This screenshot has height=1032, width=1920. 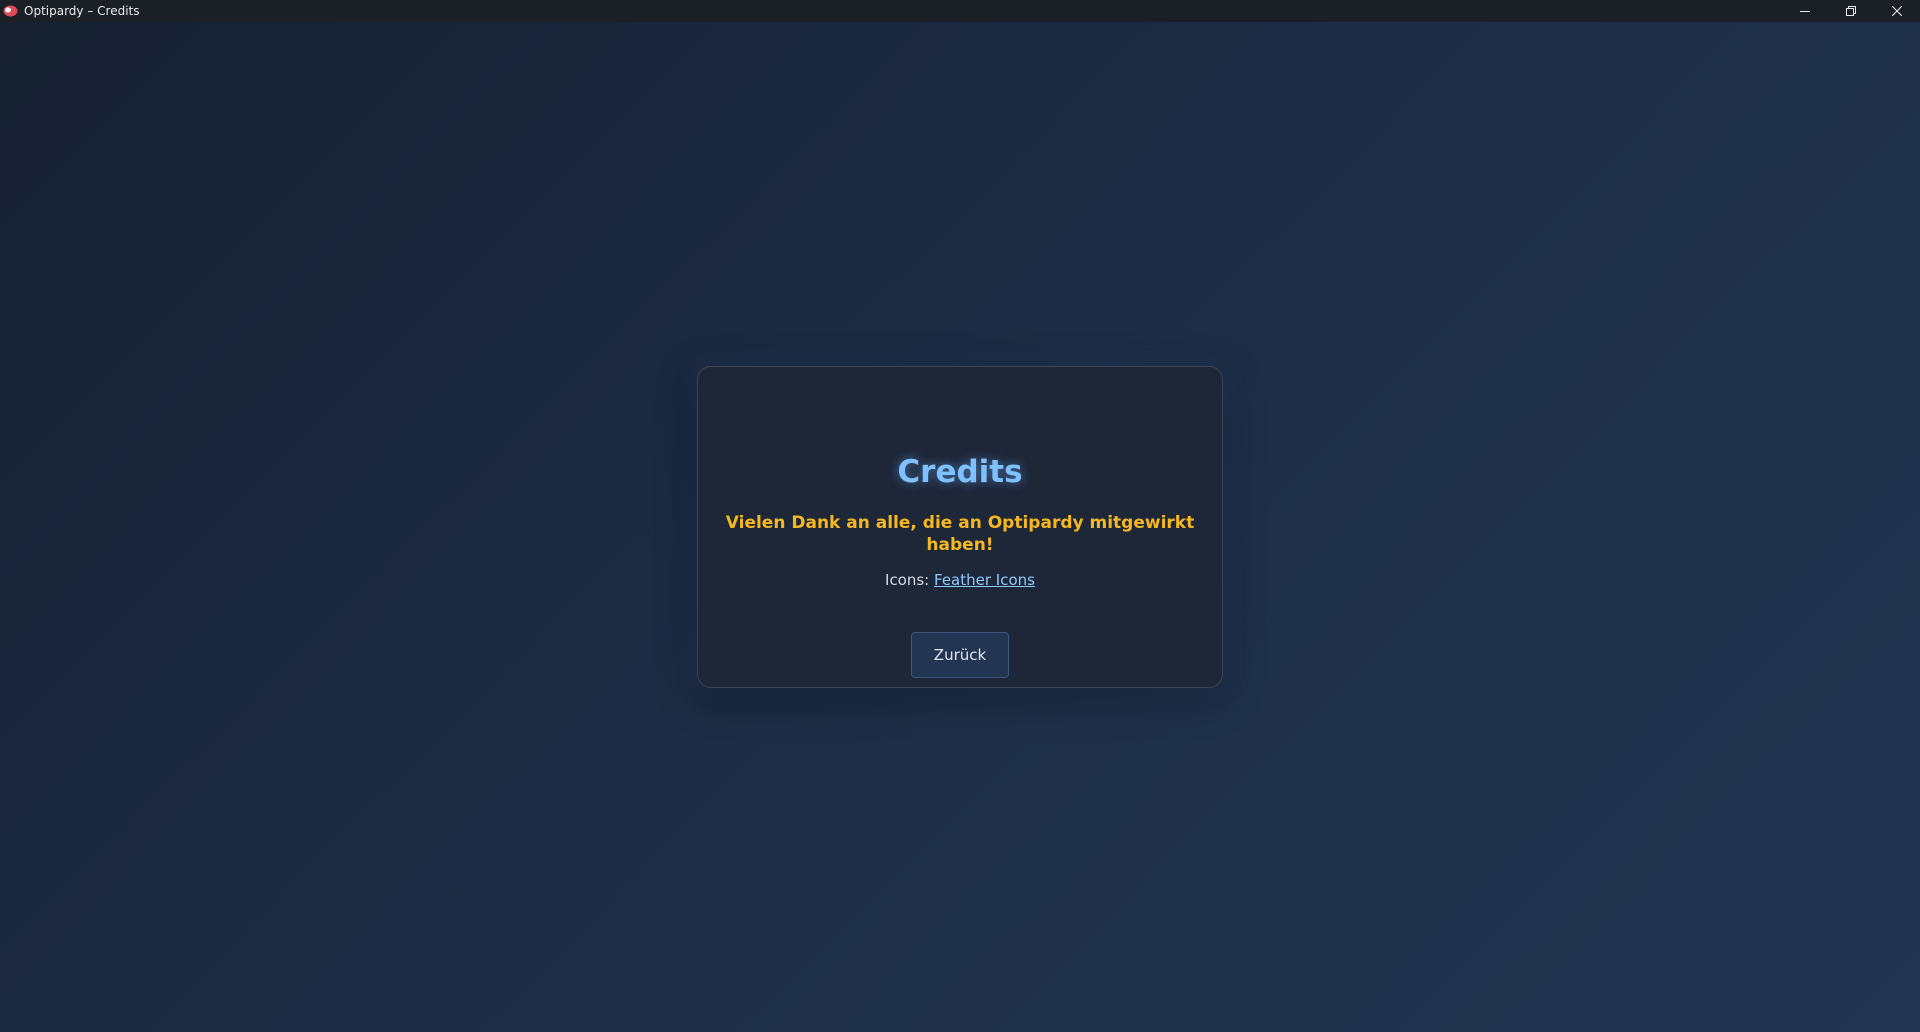 I want to click on minimize-icon, so click(x=1805, y=11).